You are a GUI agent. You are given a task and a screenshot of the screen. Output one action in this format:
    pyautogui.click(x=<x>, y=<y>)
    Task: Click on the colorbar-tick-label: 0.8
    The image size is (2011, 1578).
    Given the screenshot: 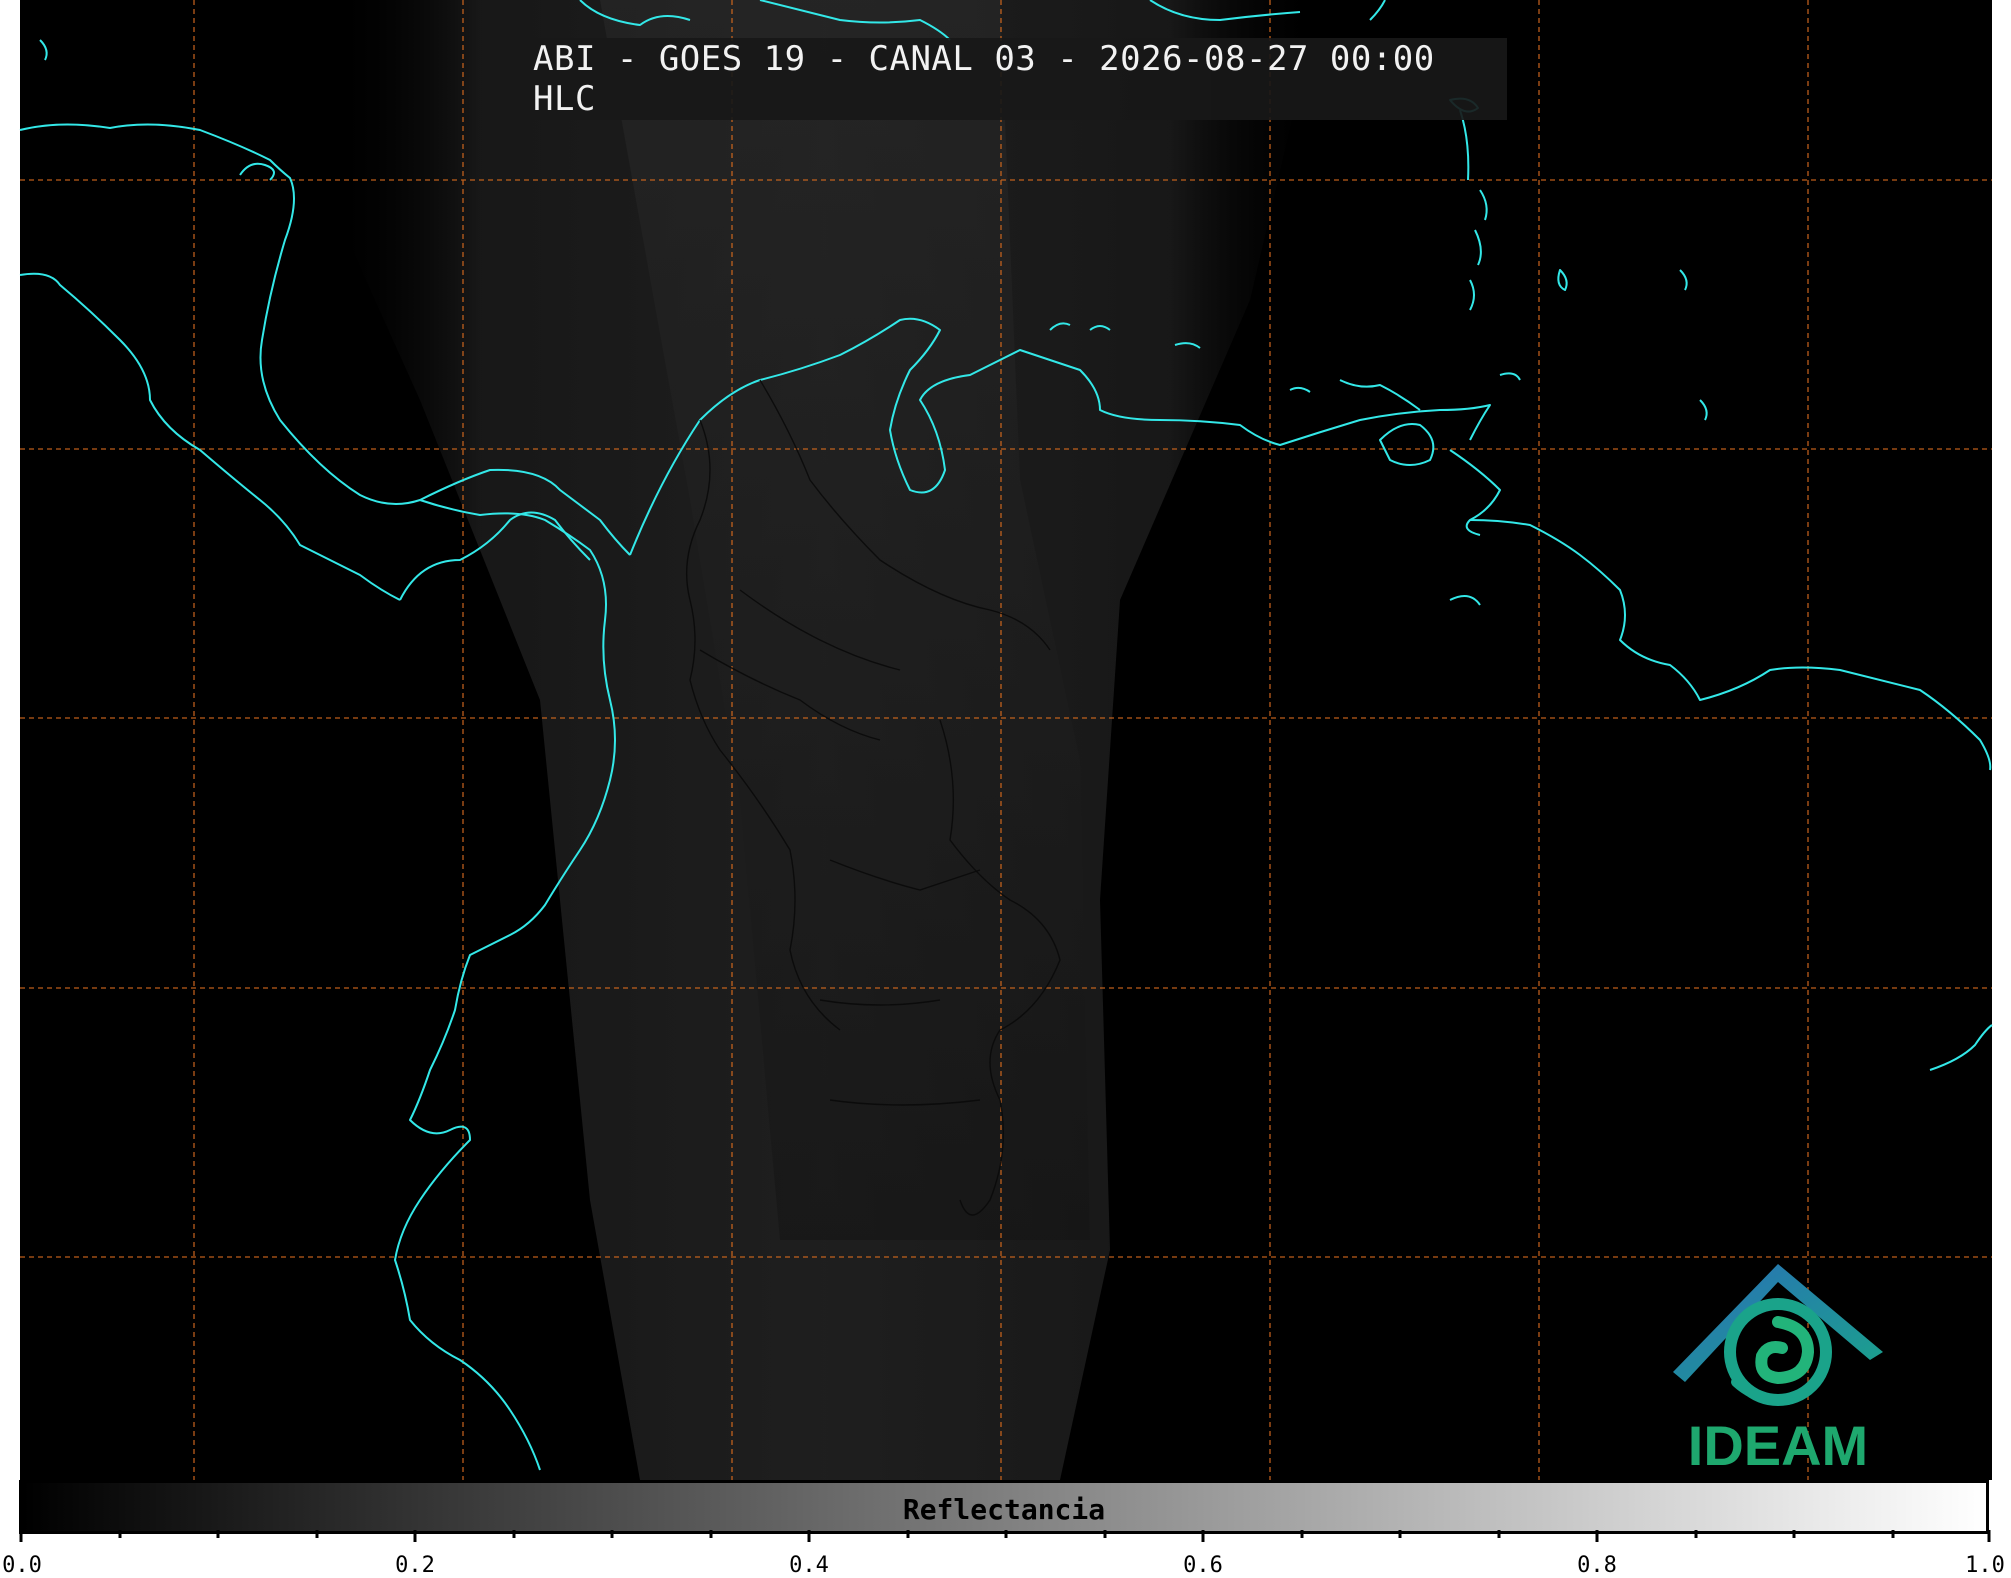 What is the action you would take?
    pyautogui.click(x=1597, y=1565)
    